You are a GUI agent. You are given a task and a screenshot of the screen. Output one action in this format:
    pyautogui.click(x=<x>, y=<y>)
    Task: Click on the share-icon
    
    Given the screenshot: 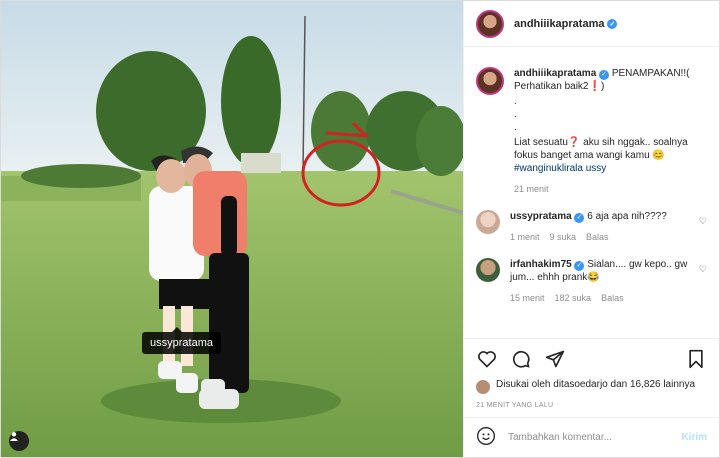 What is the action you would take?
    pyautogui.click(x=555, y=359)
    